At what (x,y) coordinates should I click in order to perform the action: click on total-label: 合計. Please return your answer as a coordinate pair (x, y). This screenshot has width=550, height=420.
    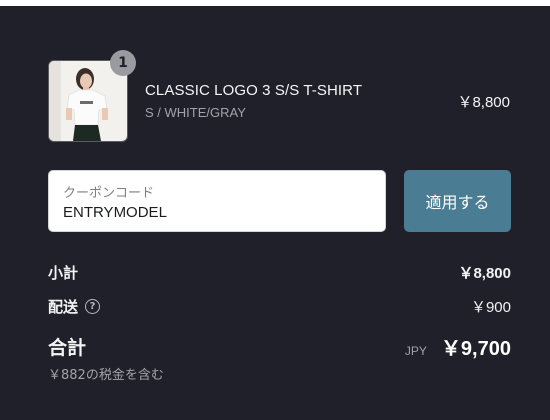
    Looking at the image, I should click on (67, 348).